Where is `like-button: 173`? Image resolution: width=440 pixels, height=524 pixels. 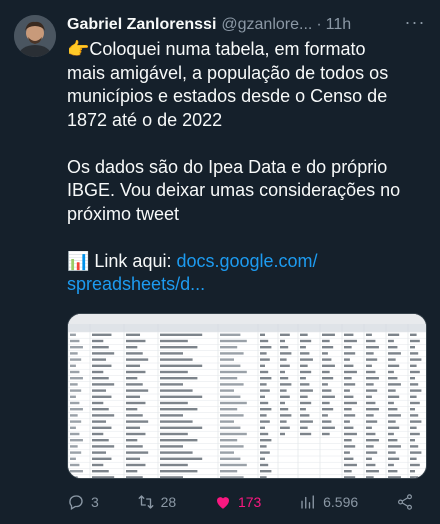
like-button: 173 is located at coordinates (237, 502).